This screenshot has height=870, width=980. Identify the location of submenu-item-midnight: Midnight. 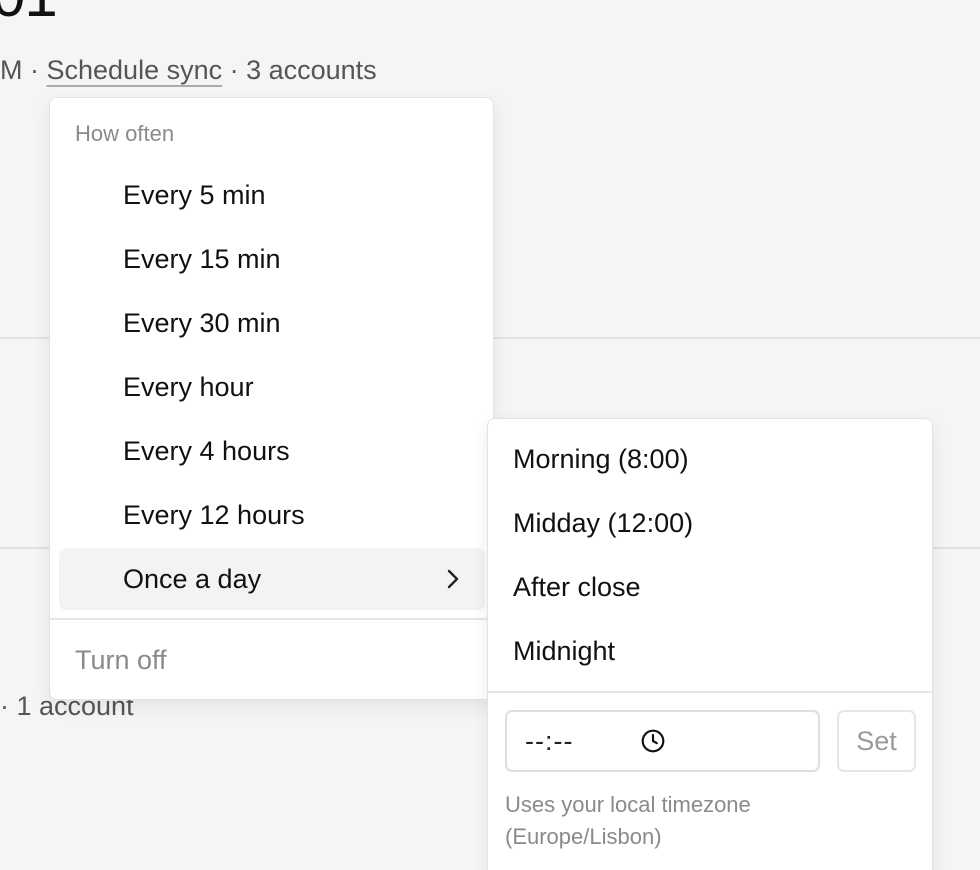
(710, 651).